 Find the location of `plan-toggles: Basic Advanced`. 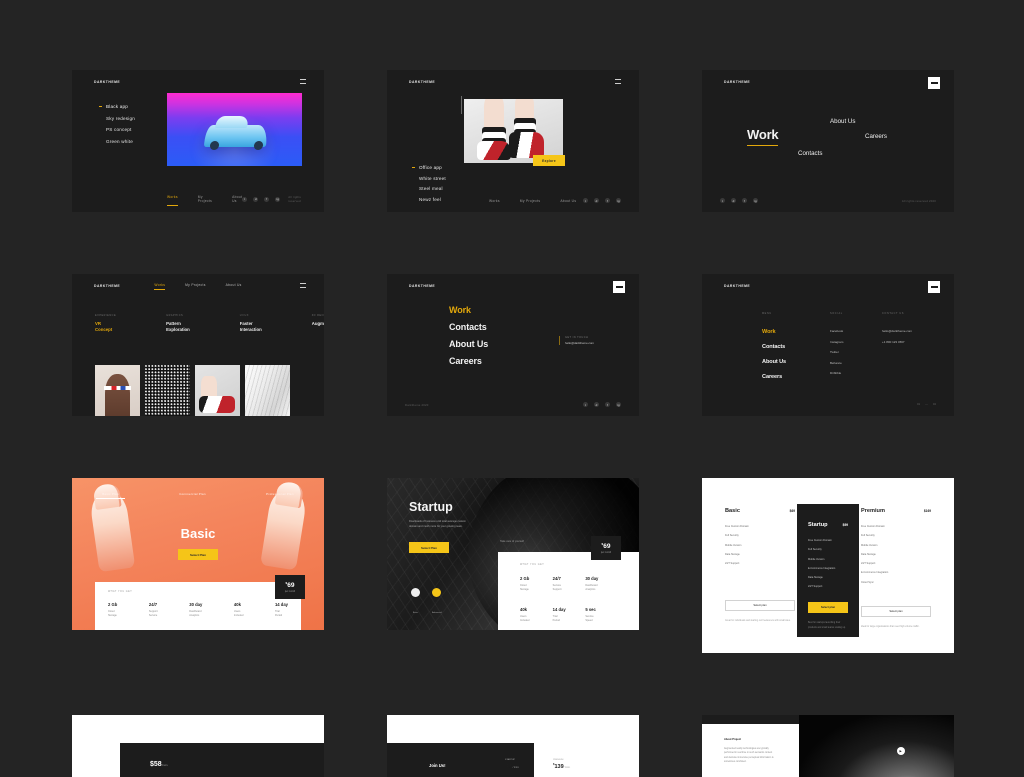

plan-toggles: Basic Advanced is located at coordinates (426, 603).